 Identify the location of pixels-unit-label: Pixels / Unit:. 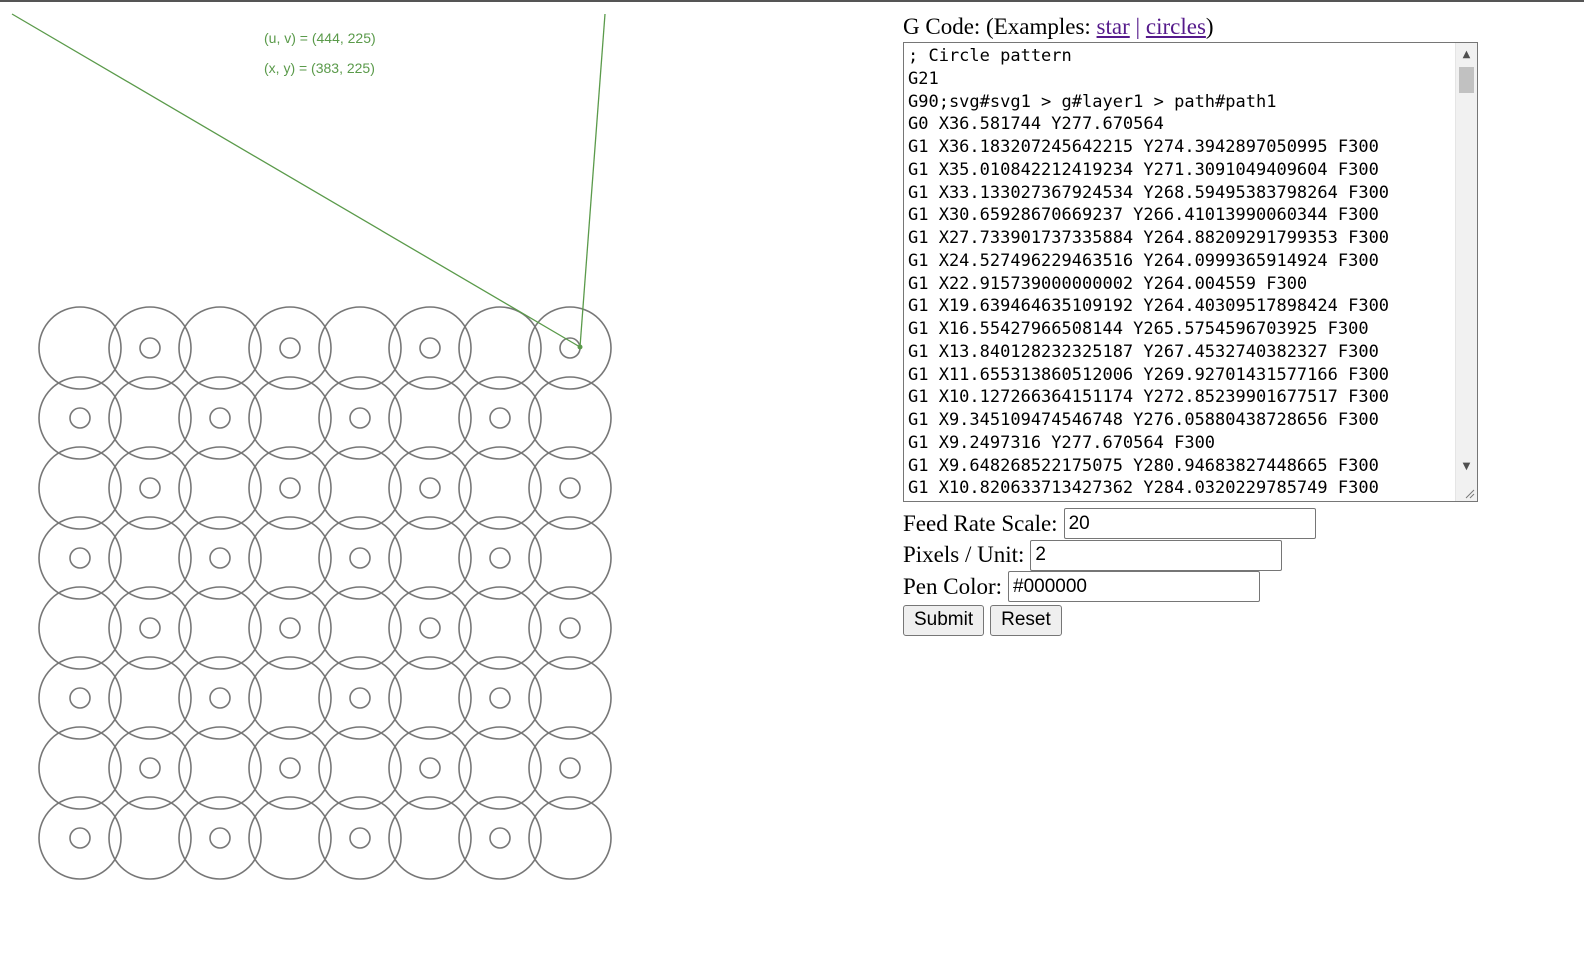
(964, 555).